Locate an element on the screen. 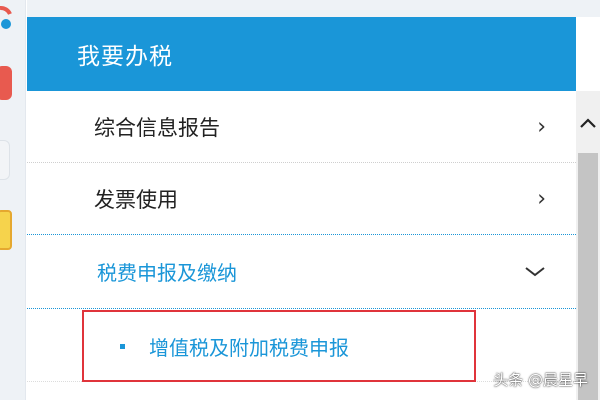  app-logo-icon is located at coordinates (7, 18).